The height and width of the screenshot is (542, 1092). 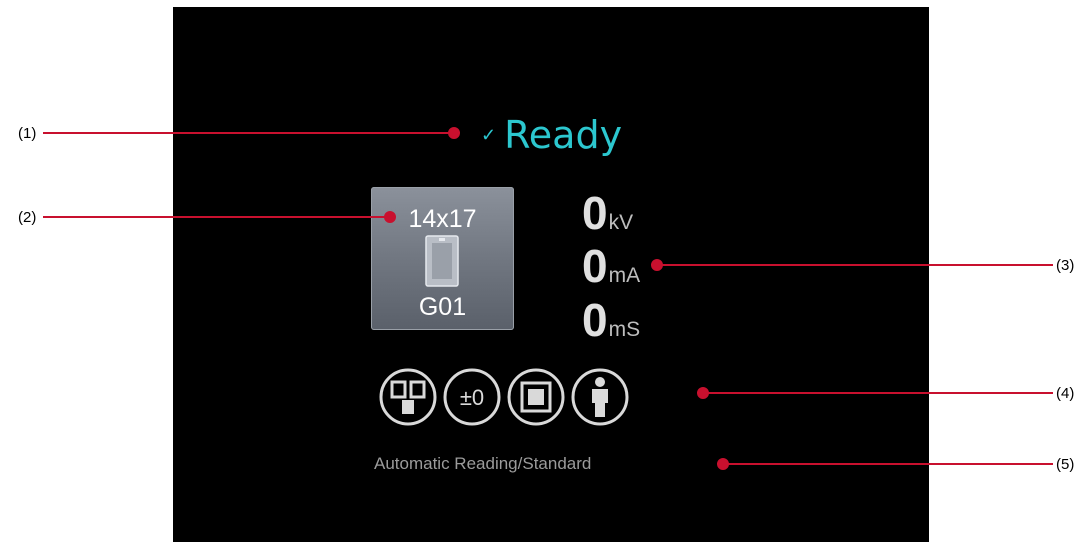 What do you see at coordinates (1065, 464) in the screenshot?
I see `callout-5: (5)` at bounding box center [1065, 464].